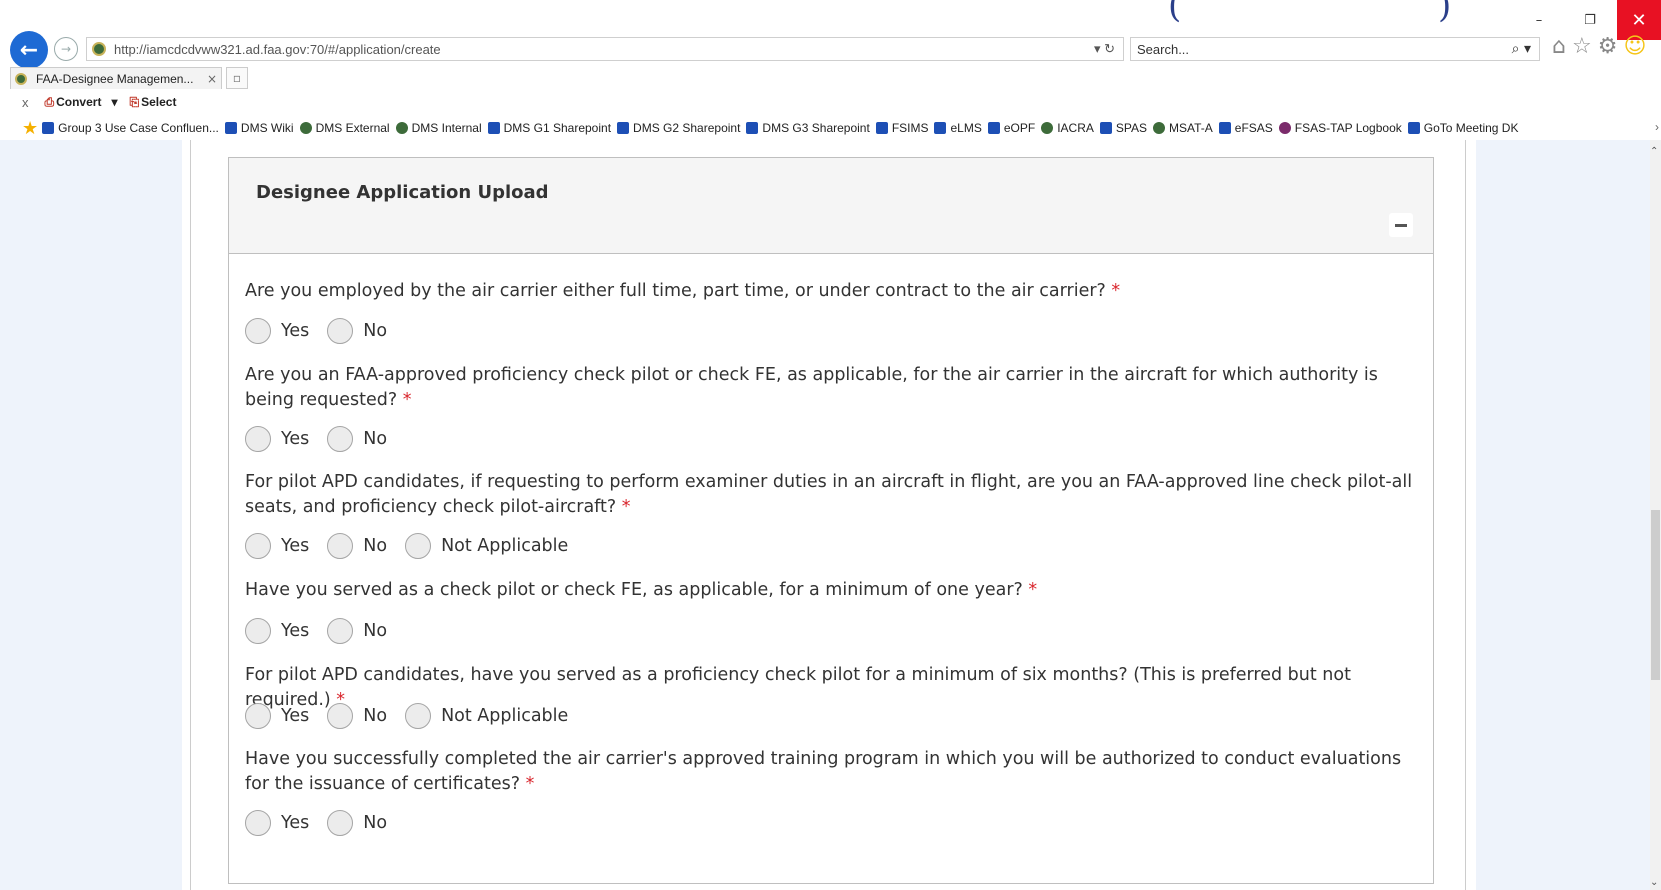 The height and width of the screenshot is (890, 1661). I want to click on select-button: ⎘ Select, so click(152, 102).